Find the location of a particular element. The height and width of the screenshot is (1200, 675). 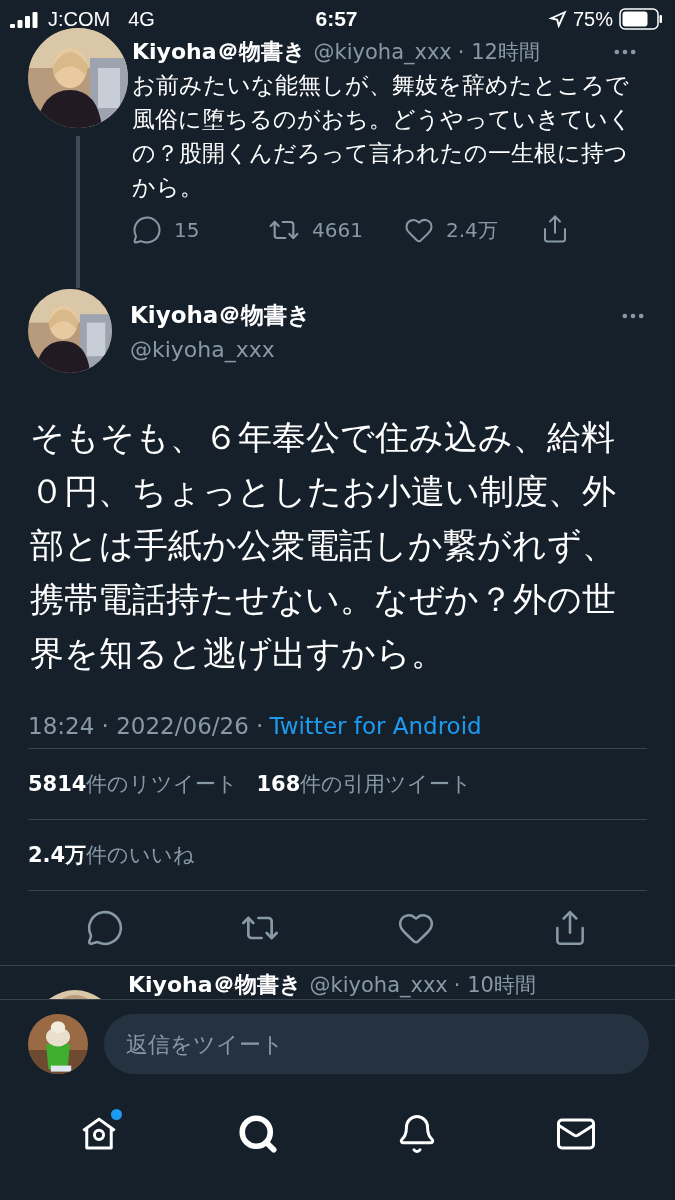

stat-label: 件のリツイート is located at coordinates (162, 784).